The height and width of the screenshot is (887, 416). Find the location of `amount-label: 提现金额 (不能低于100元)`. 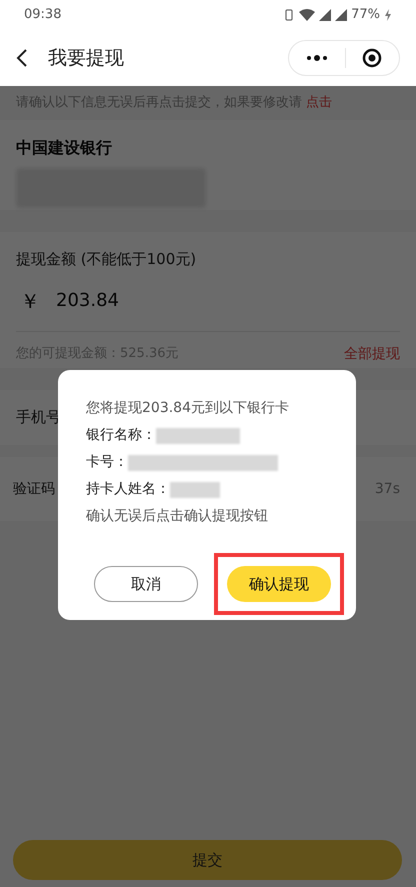

amount-label: 提现金额 (不能低于100元) is located at coordinates (107, 259).